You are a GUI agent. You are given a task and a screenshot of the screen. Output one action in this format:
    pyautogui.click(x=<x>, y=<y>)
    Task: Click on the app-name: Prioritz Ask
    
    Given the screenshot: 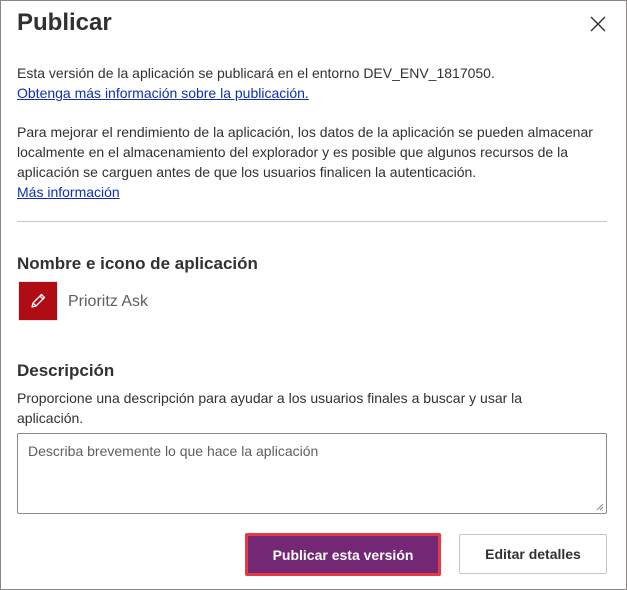 What is the action you would take?
    pyautogui.click(x=108, y=301)
    